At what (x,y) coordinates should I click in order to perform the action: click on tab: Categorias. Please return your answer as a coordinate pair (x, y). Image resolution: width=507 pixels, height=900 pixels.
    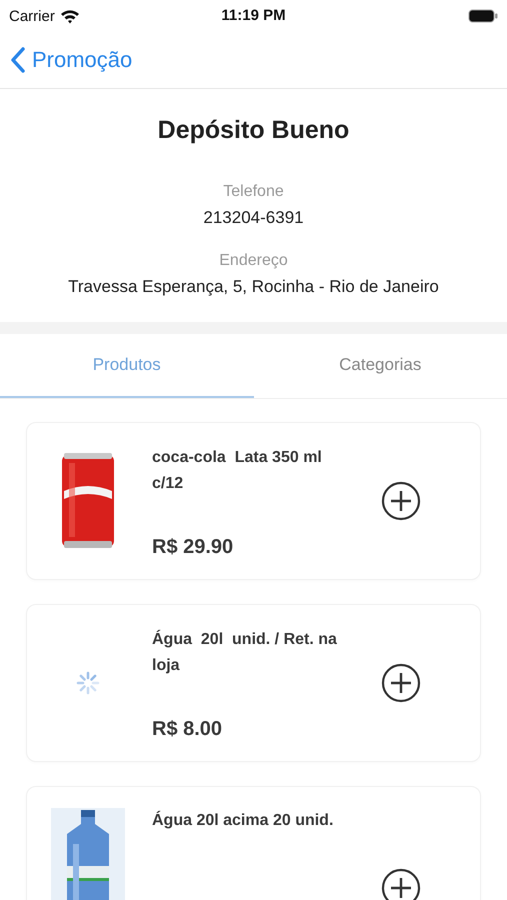
    Looking at the image, I should click on (380, 366).